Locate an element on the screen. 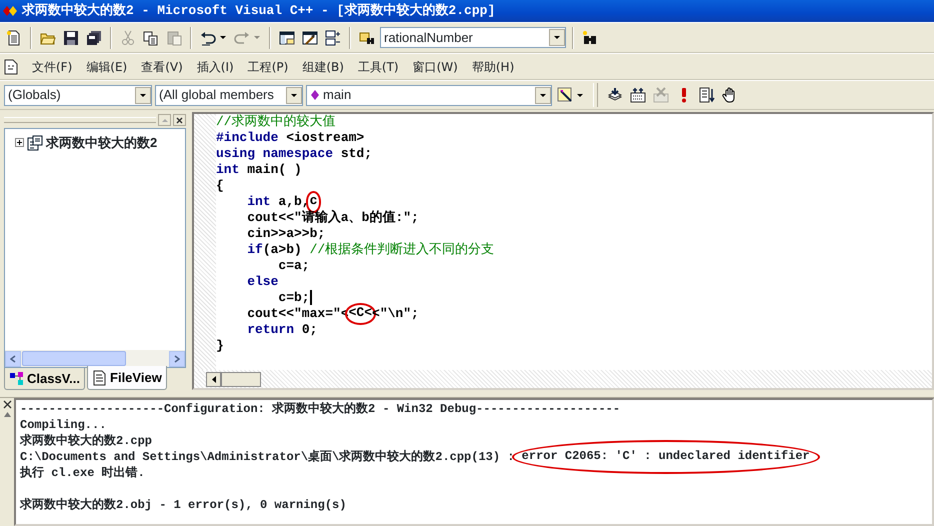  code-comment: //根据条件判断进入不同的分支 is located at coordinates (402, 250).